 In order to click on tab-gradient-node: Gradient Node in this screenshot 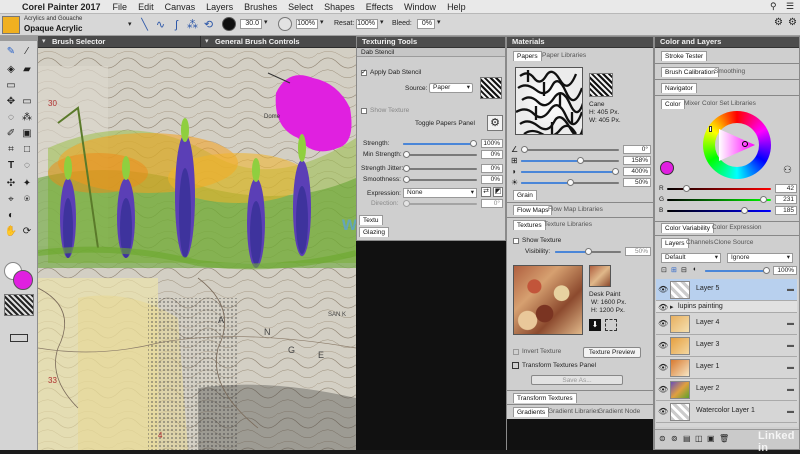, I will do `click(619, 411)`.